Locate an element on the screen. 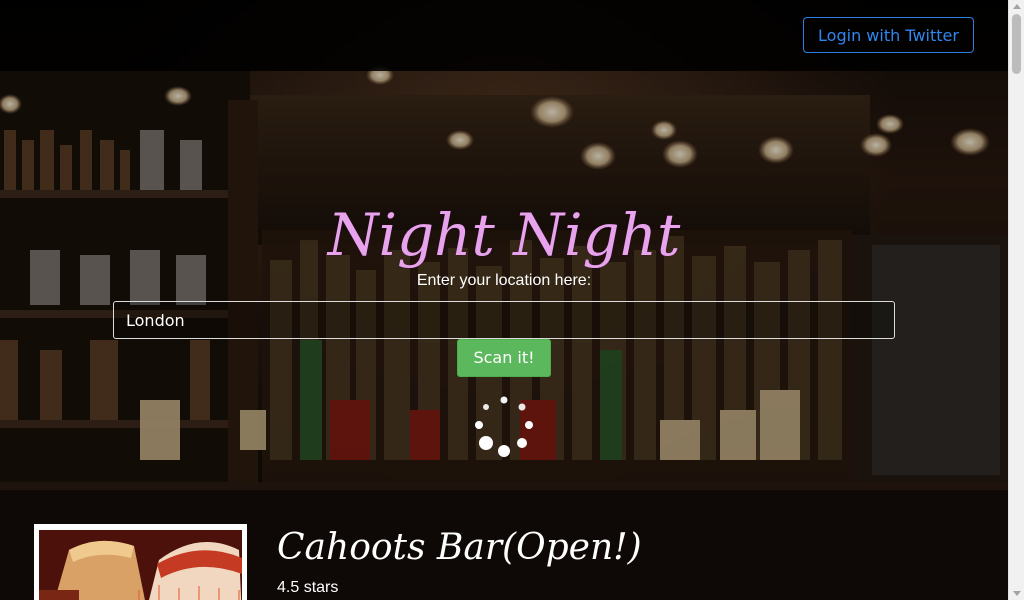  login-with-twitter-button: Login with Twitter is located at coordinates (888, 35).